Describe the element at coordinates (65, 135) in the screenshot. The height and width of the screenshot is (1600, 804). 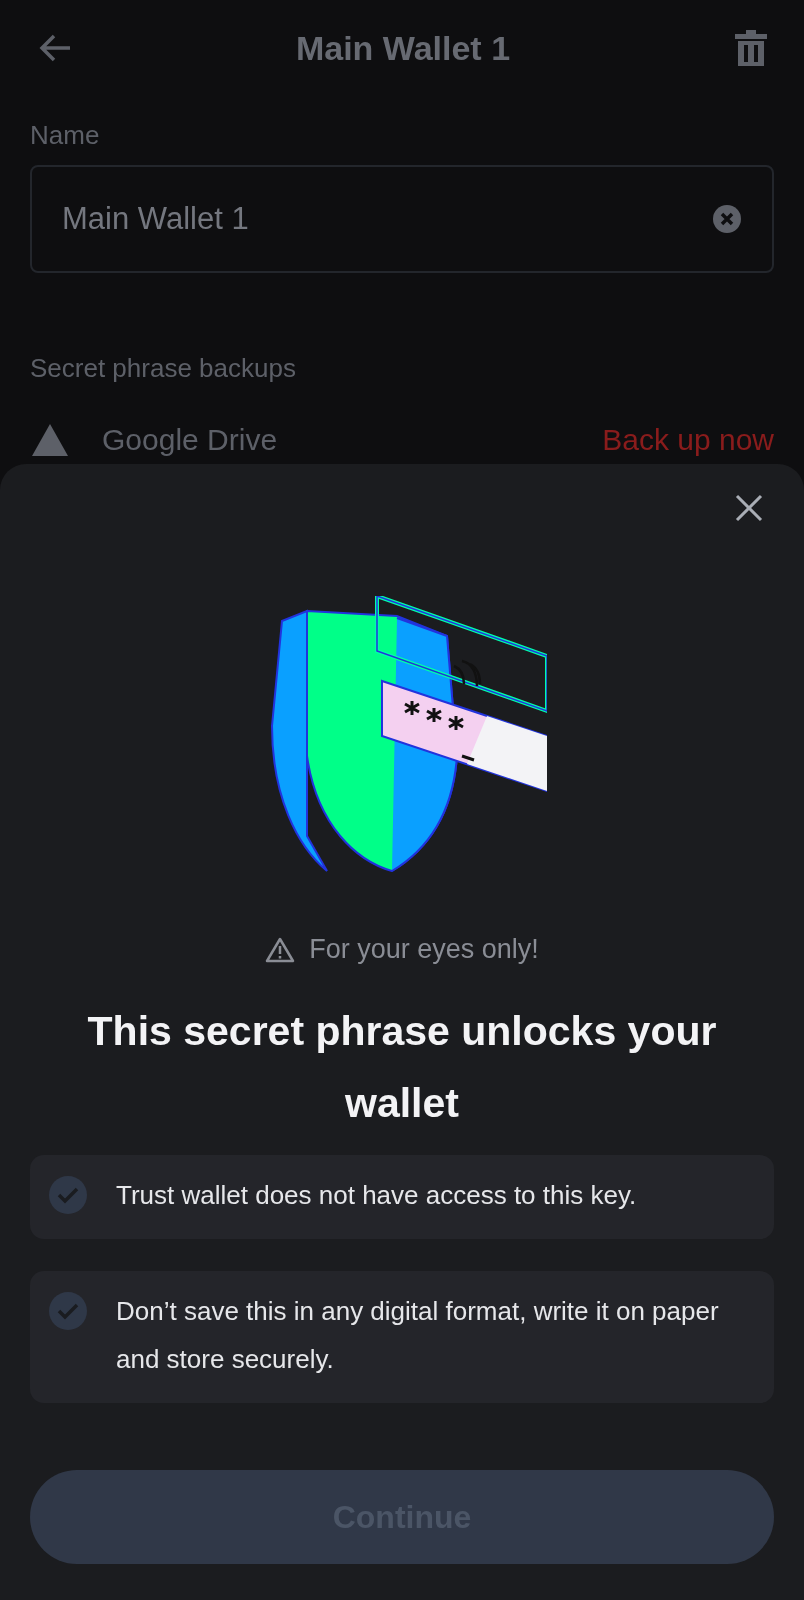
I see `name-label: Name` at that location.